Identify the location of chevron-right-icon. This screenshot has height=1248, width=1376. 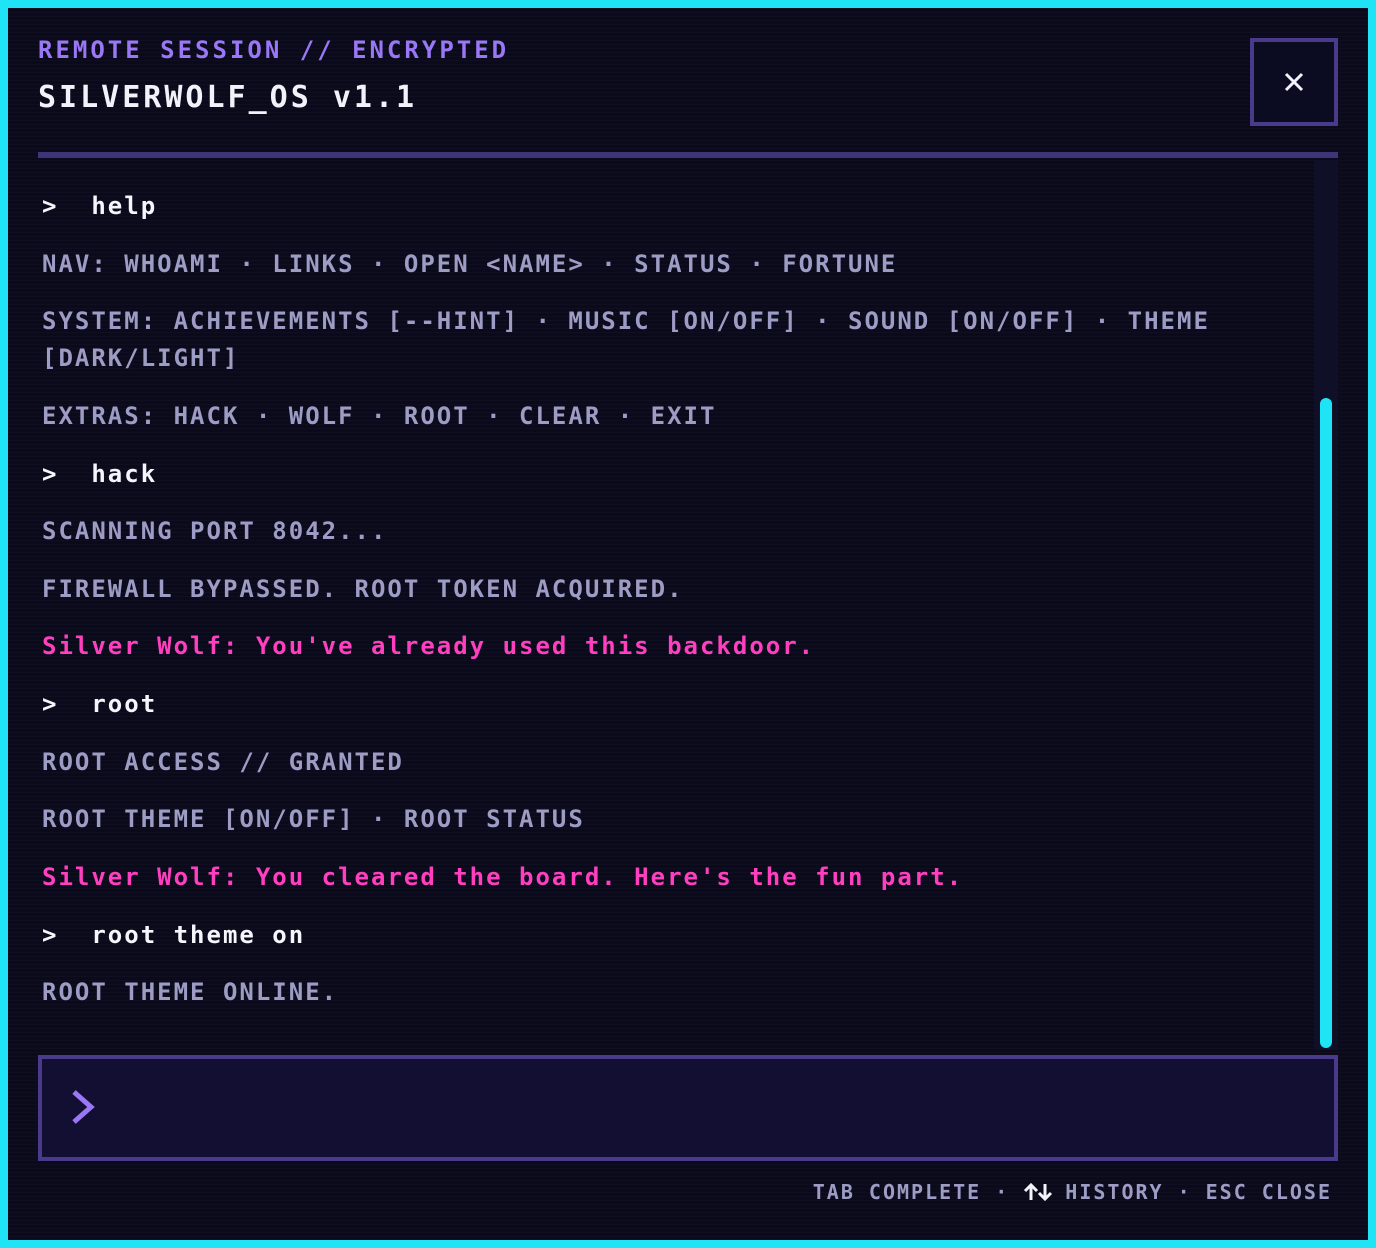
(83, 1107).